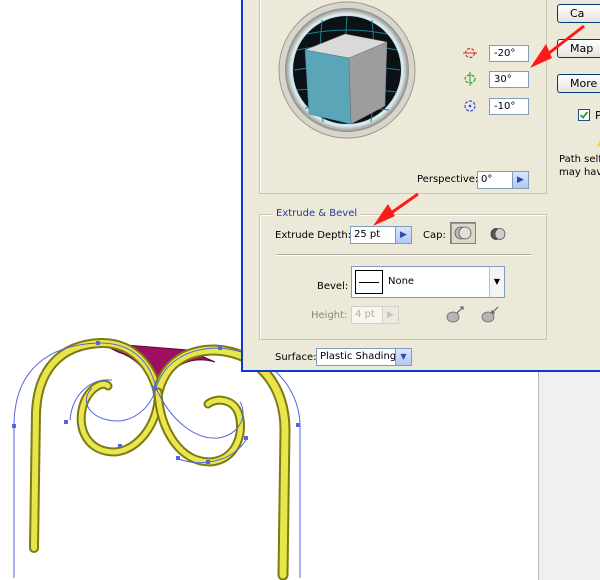  What do you see at coordinates (495, 180) in the screenshot?
I see `perspective-value: 0°` at bounding box center [495, 180].